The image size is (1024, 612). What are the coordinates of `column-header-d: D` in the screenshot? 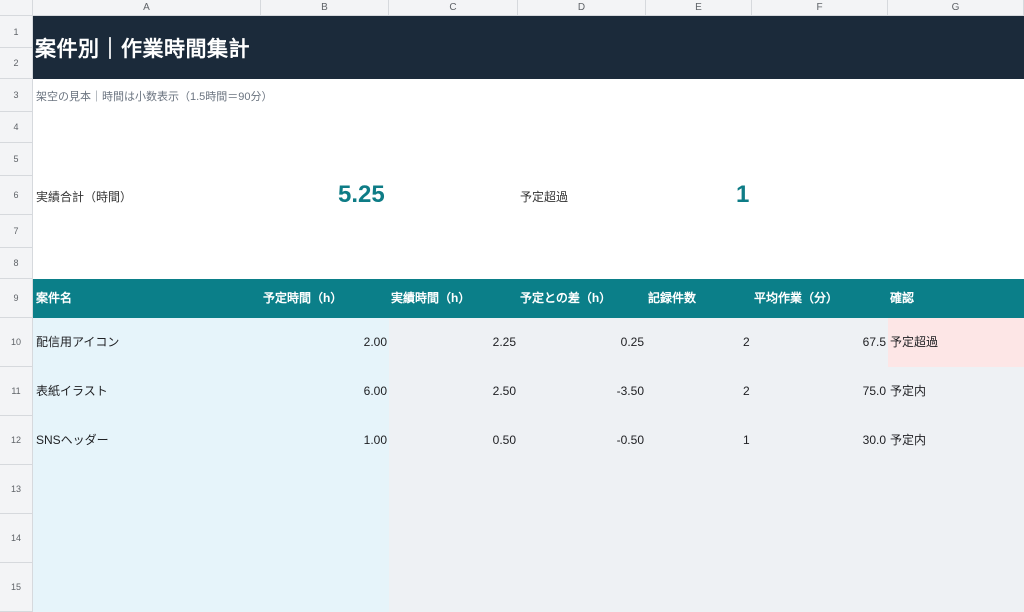 It's located at (582, 8).